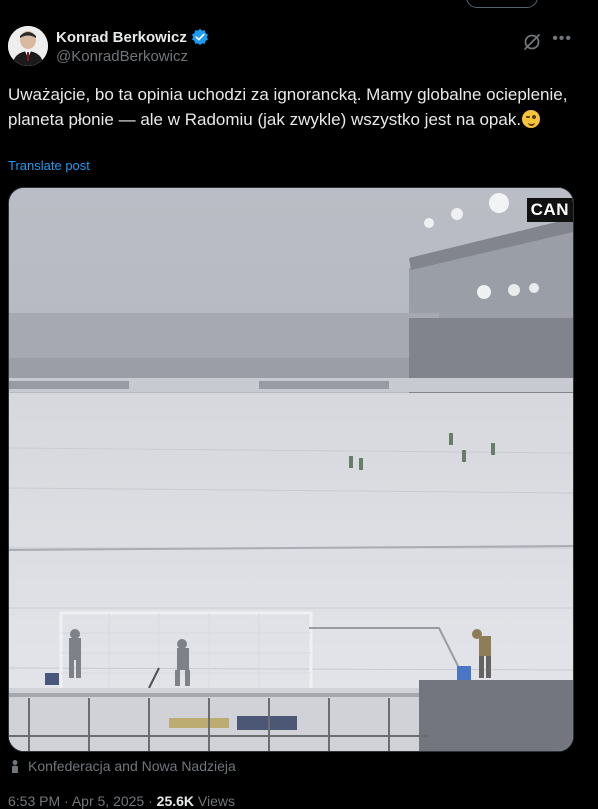  What do you see at coordinates (200, 37) in the screenshot?
I see `verified-badge-icon` at bounding box center [200, 37].